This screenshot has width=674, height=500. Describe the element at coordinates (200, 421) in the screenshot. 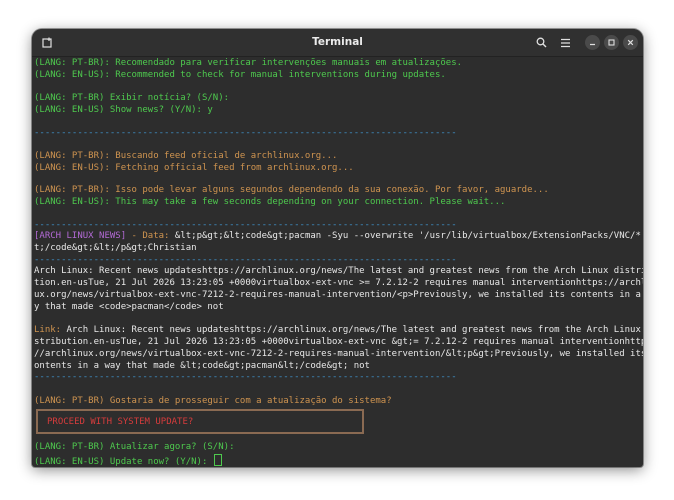

I see `proceed-update-box: PROCEED WITH SYSTEM UPDATE?` at that location.